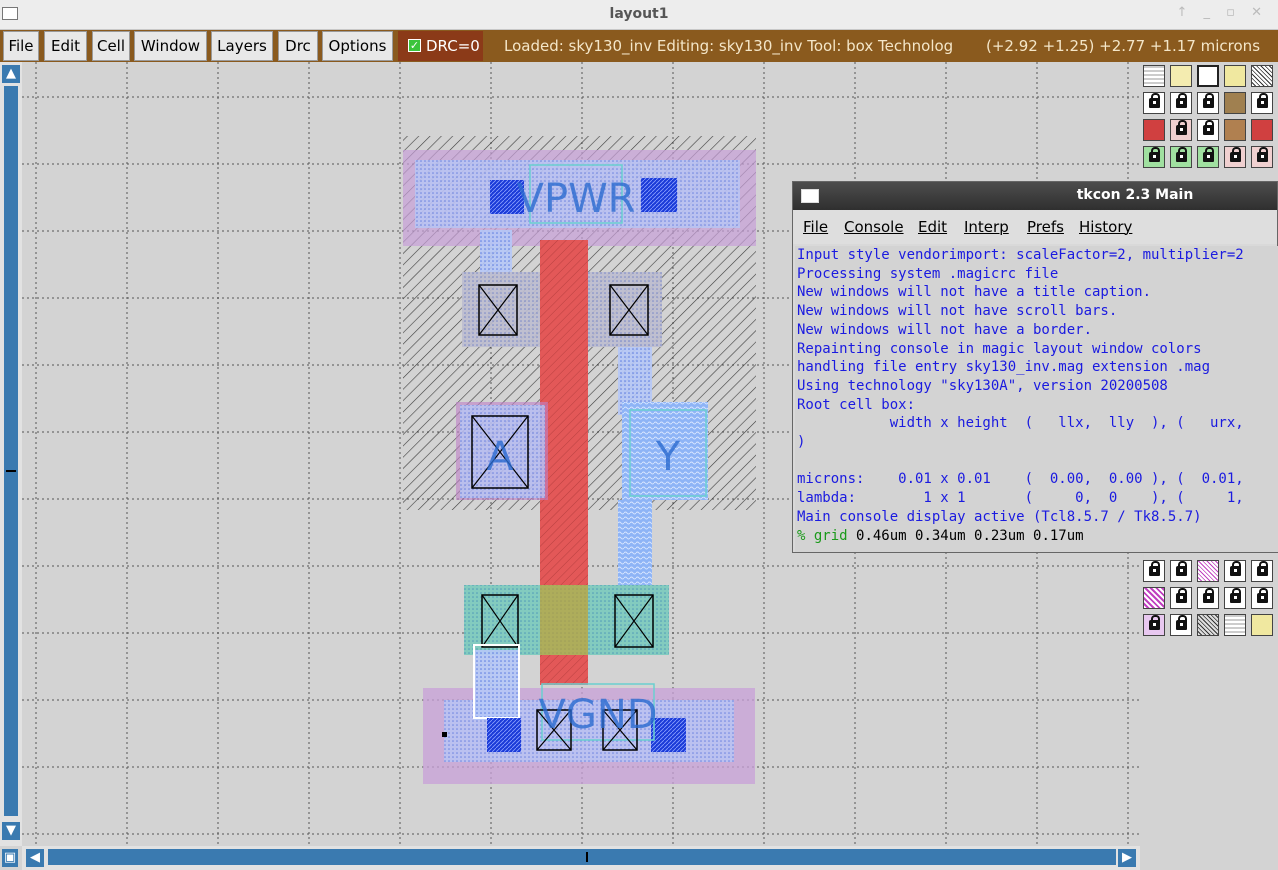 This screenshot has width=1278, height=870. I want to click on label-a: A, so click(500, 457).